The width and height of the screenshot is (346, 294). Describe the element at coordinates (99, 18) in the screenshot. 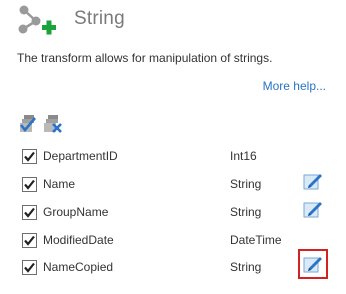

I see `page-title: String` at that location.